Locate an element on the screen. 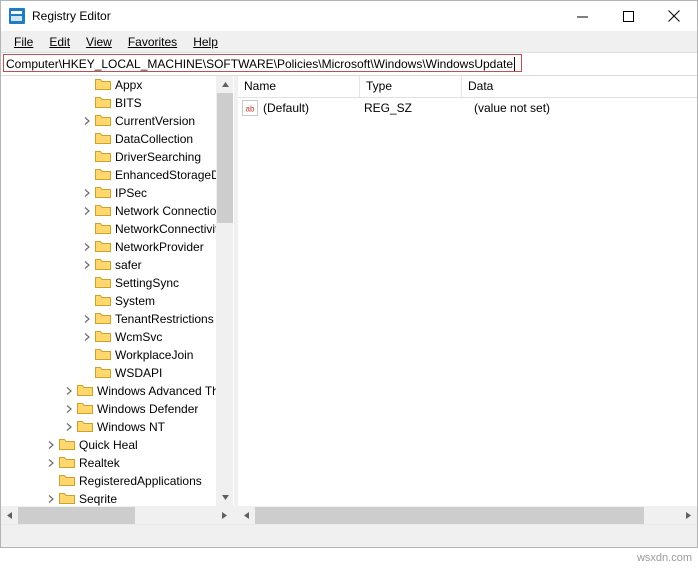  tree-scroll-thumb is located at coordinates (225, 158).